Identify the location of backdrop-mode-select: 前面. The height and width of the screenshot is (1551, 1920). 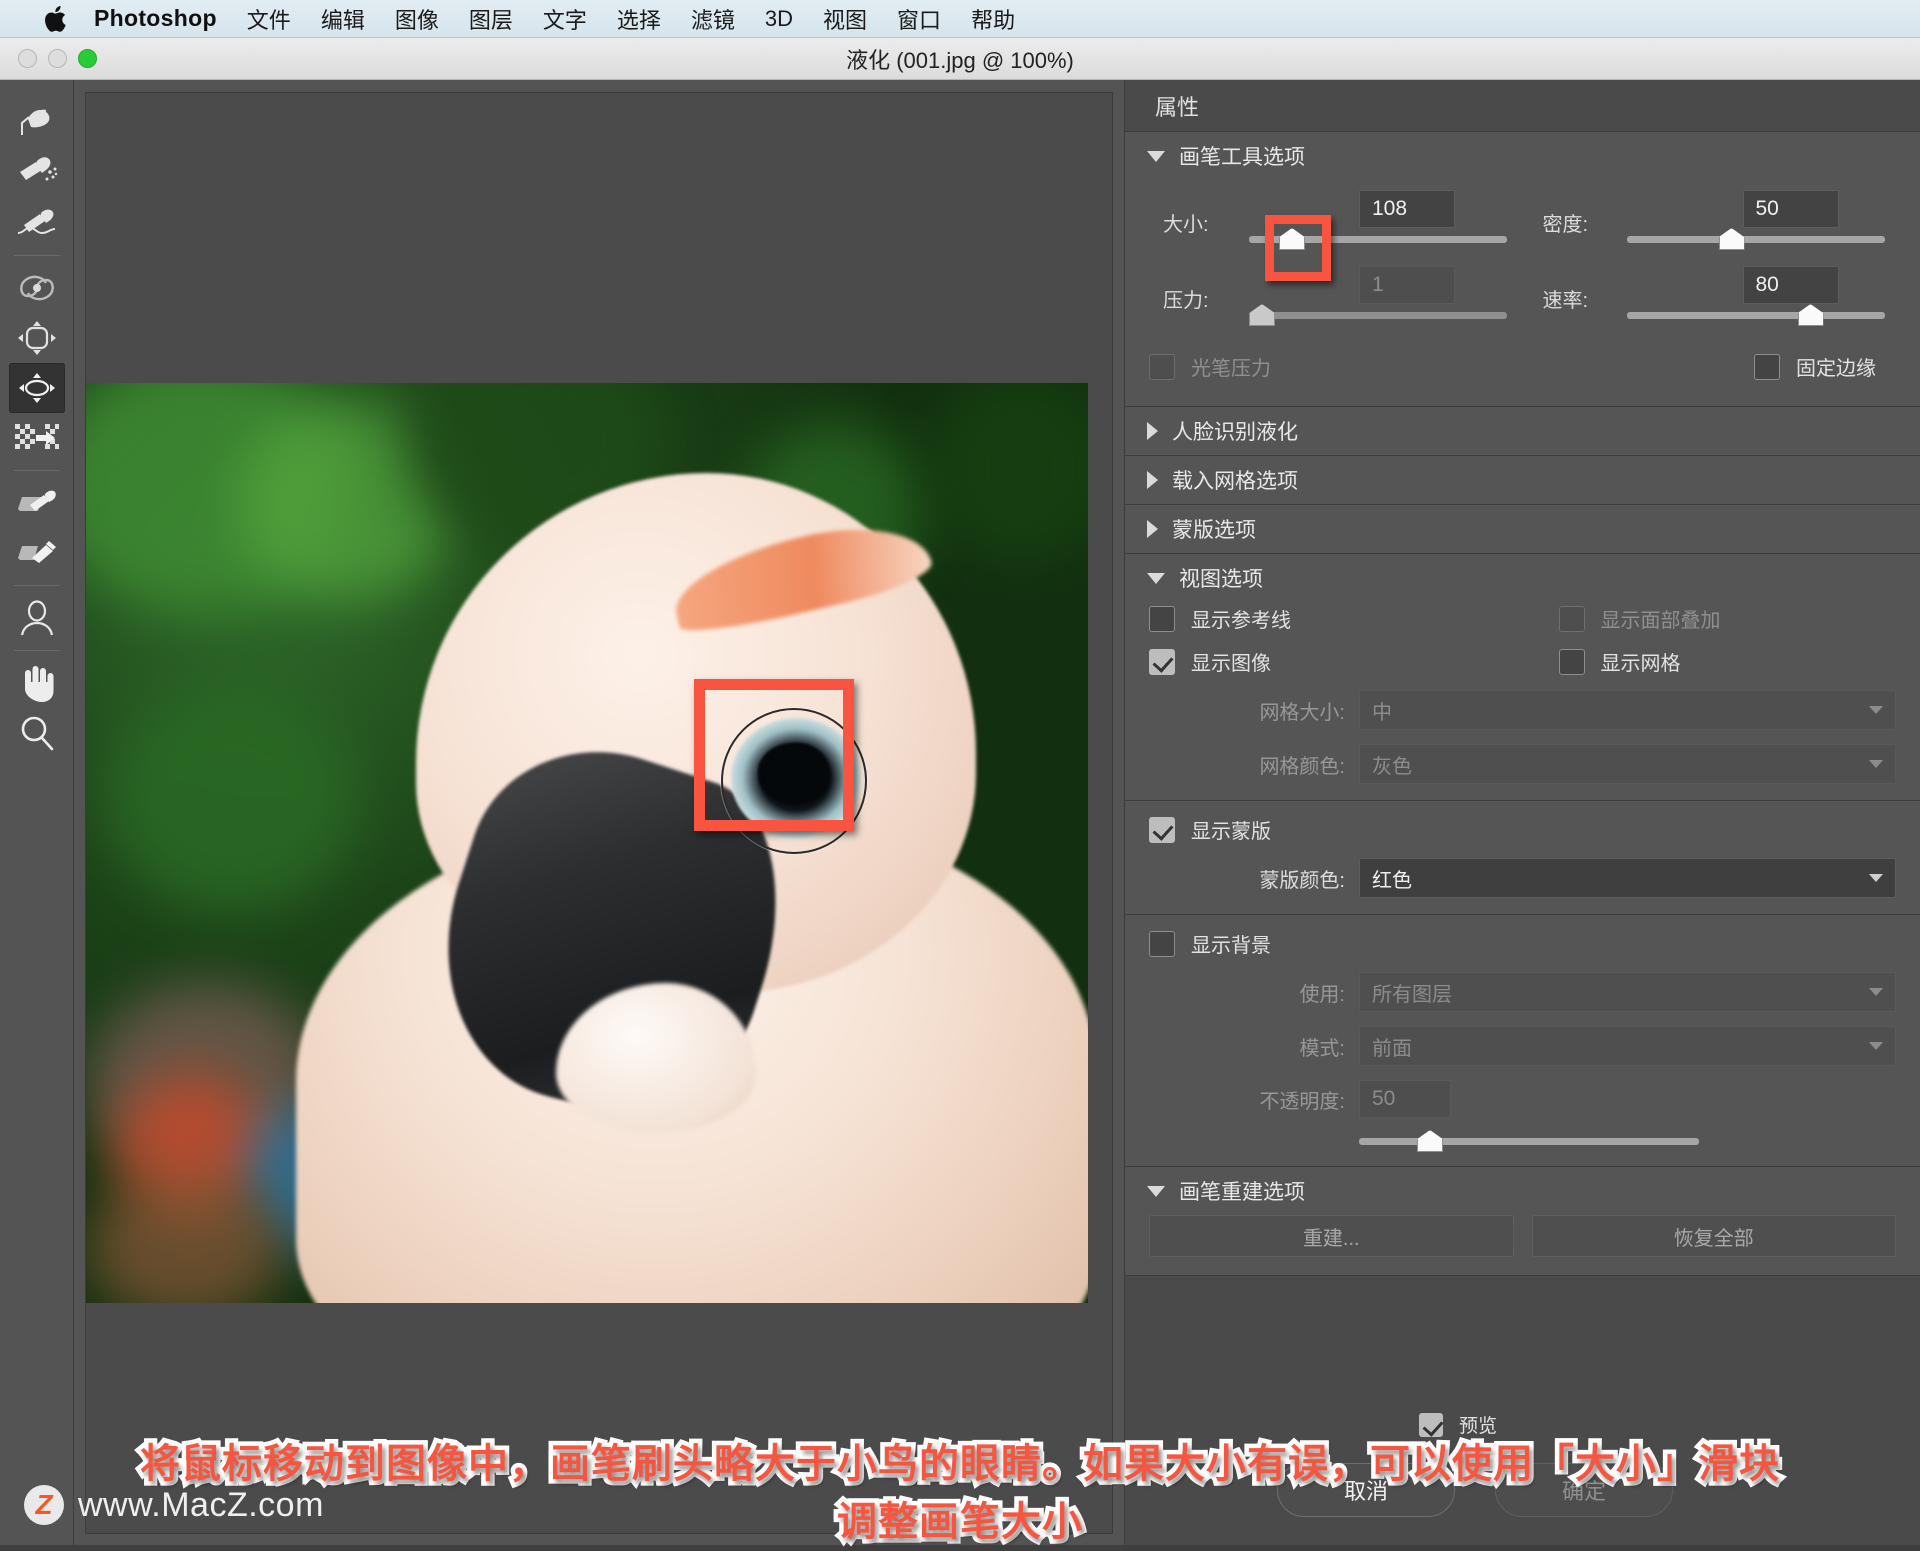
(1627, 1046).